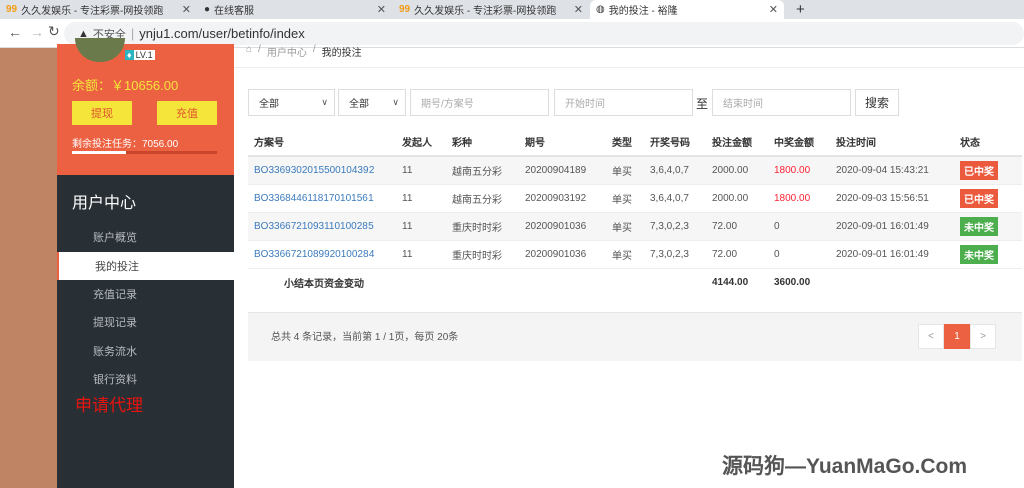 This screenshot has width=1024, height=488. Describe the element at coordinates (145, 351) in the screenshot. I see `sidebar-item-transactions: 账务流水` at that location.